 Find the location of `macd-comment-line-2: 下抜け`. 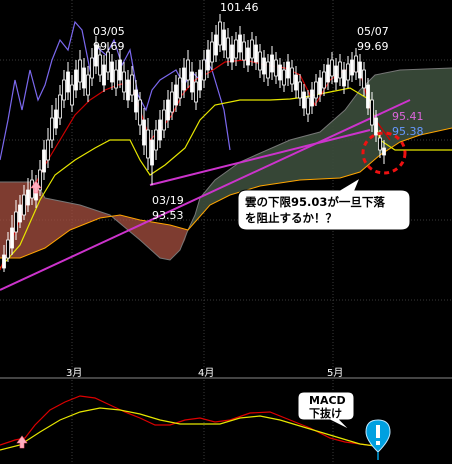

macd-comment-line-2: 下抜け is located at coordinates (325, 413).